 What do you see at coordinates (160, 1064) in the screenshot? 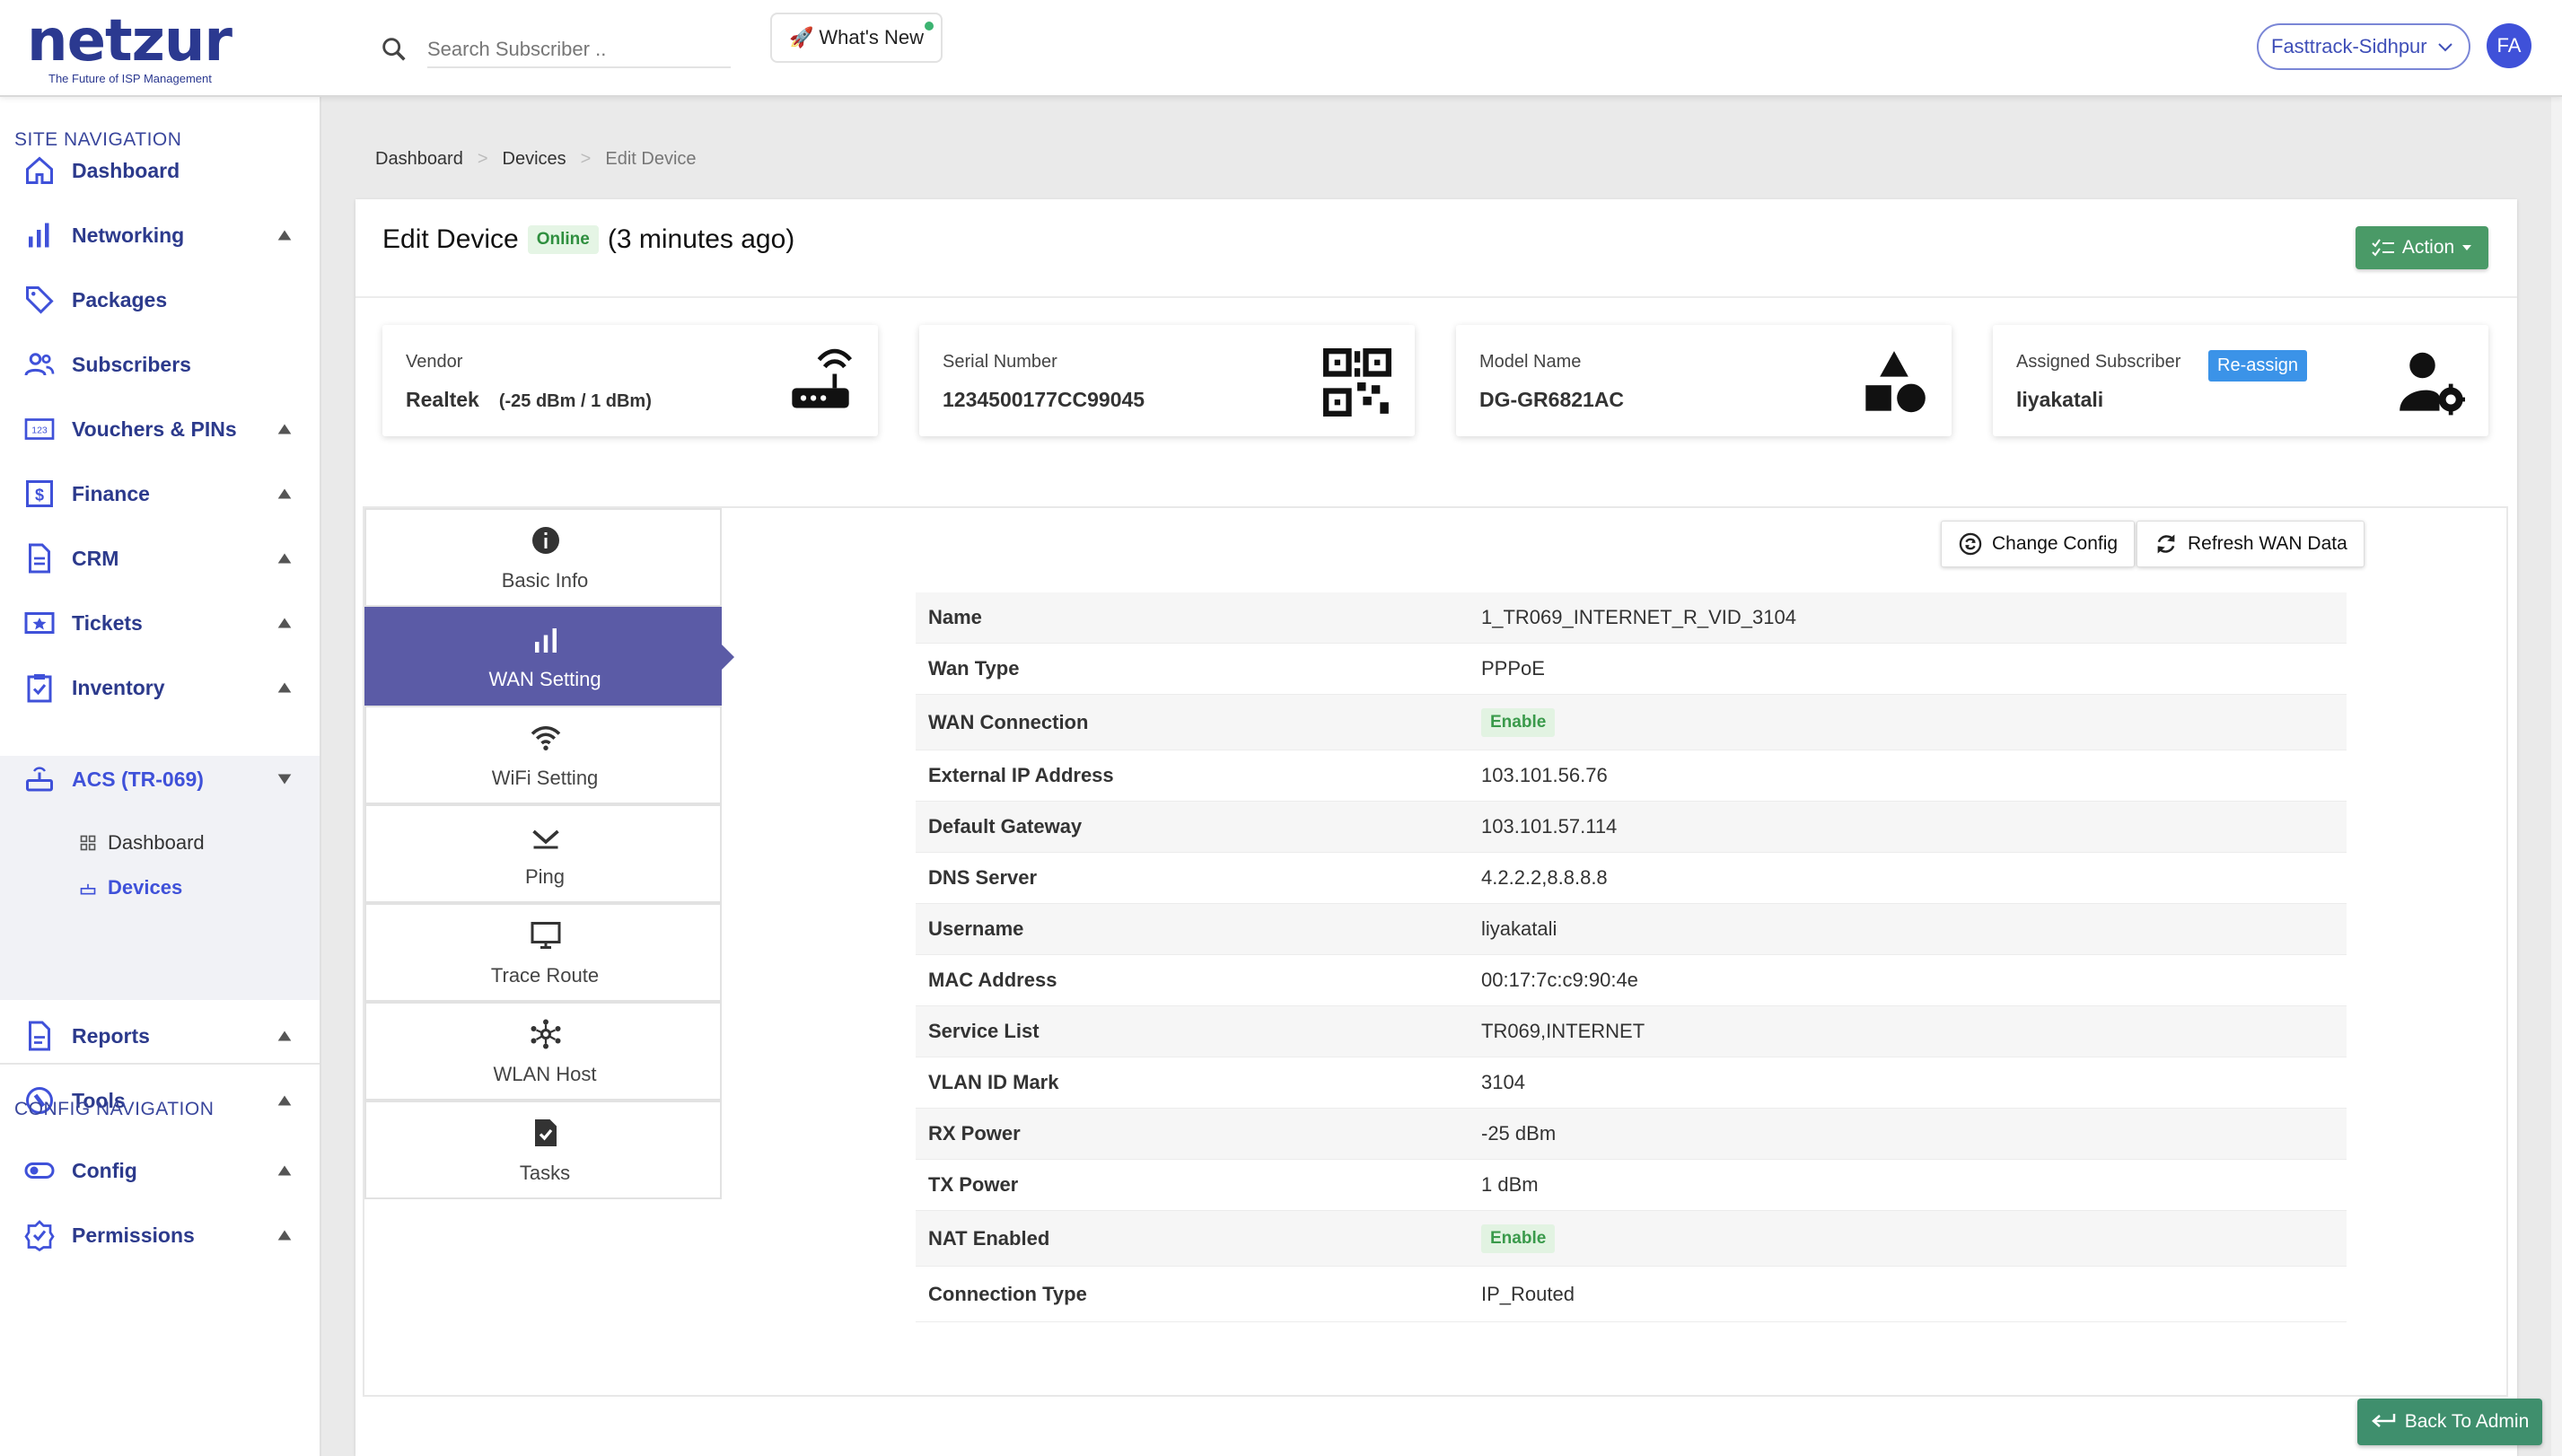
I see `section-divider` at bounding box center [160, 1064].